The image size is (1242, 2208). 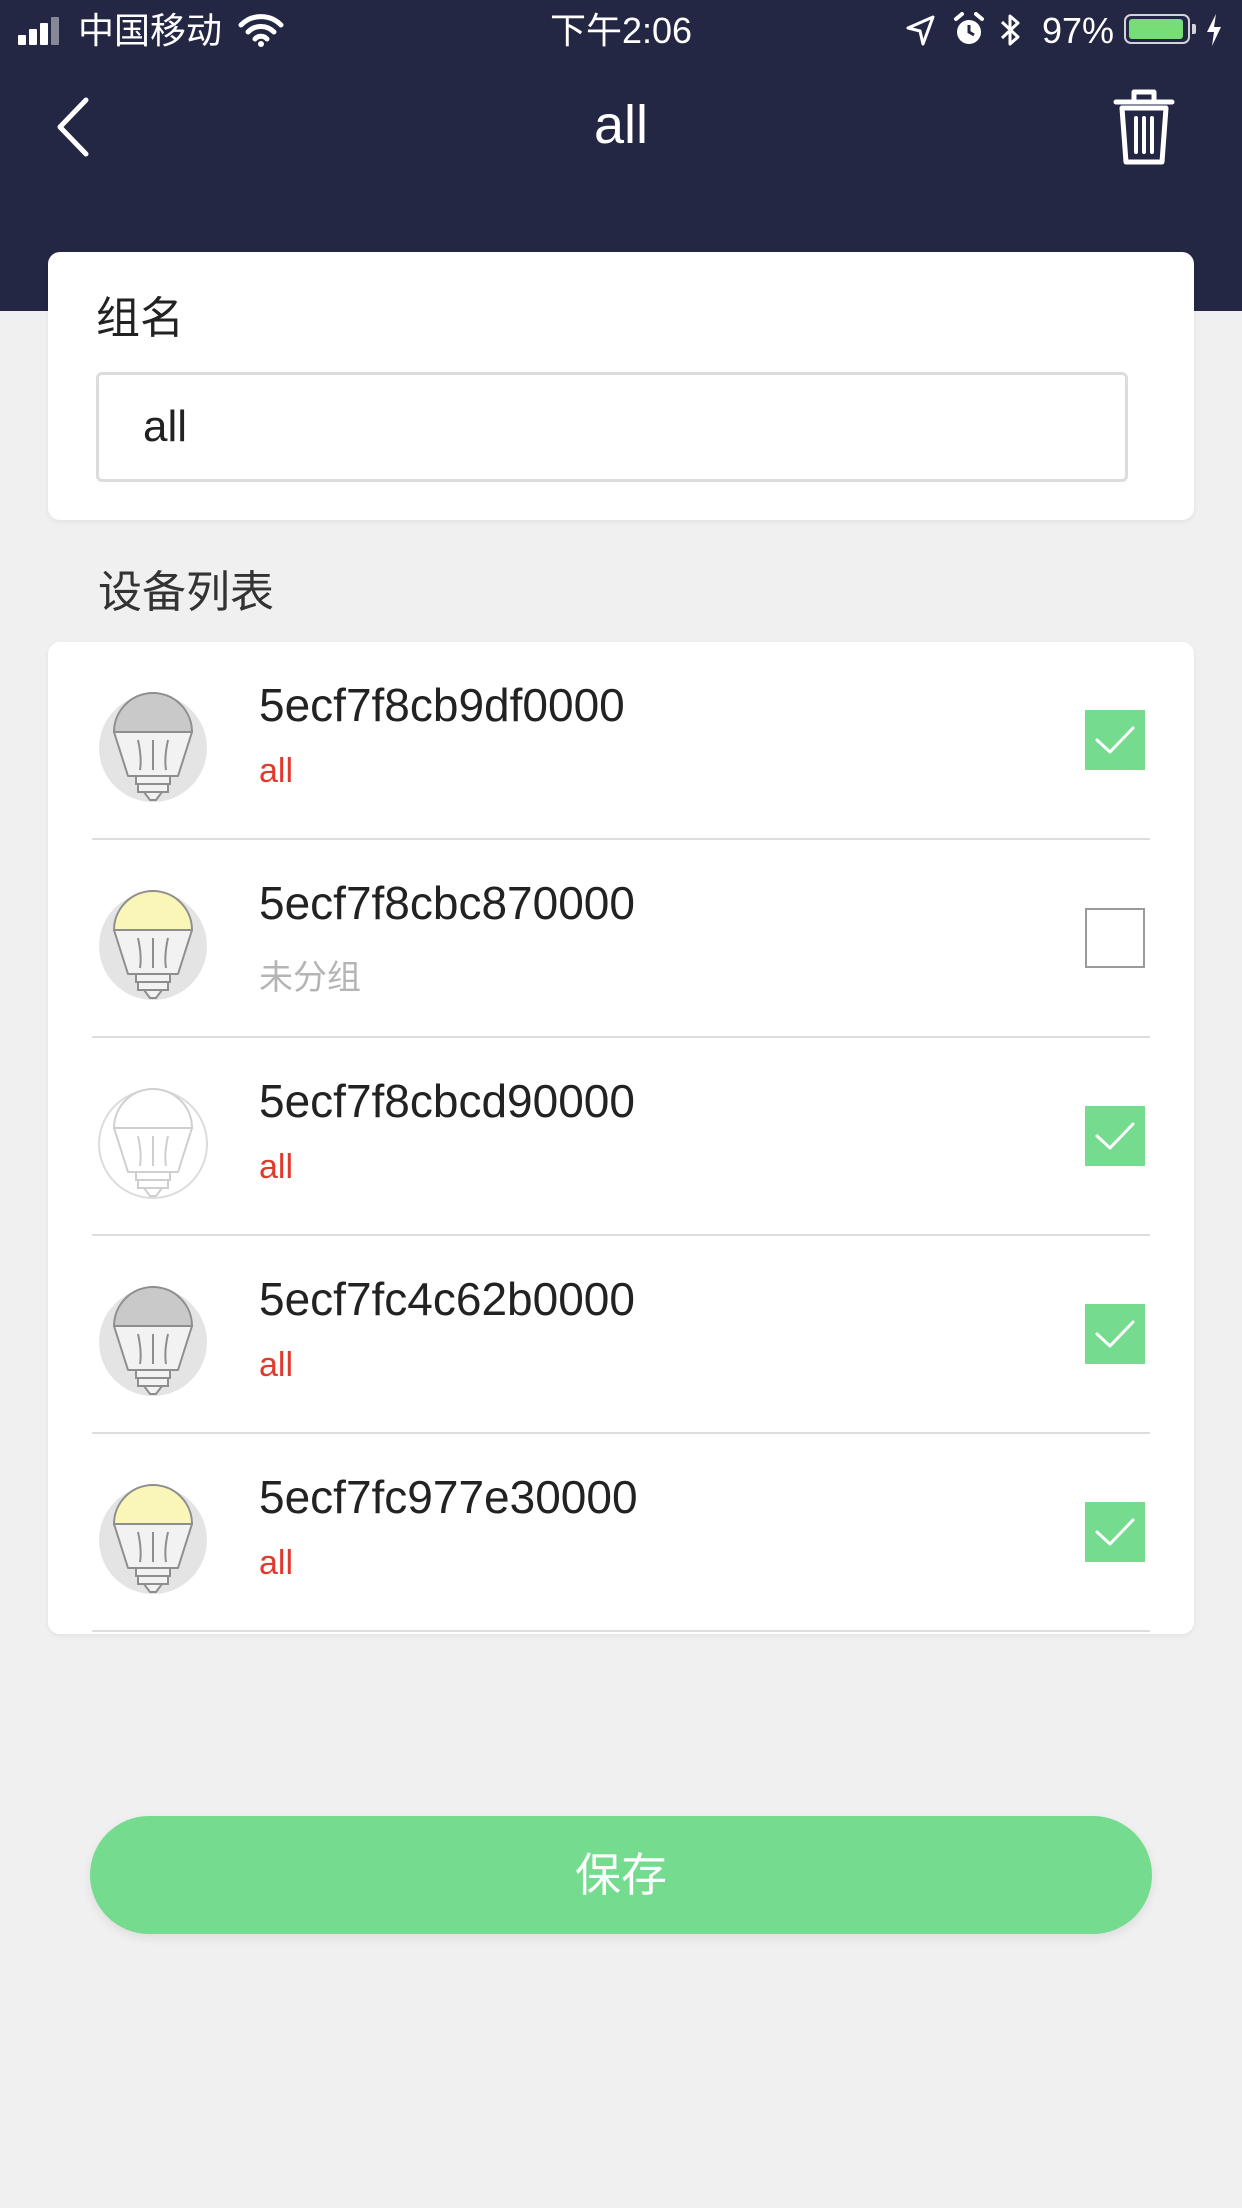 I want to click on group-name-label: 组名, so click(x=140, y=318).